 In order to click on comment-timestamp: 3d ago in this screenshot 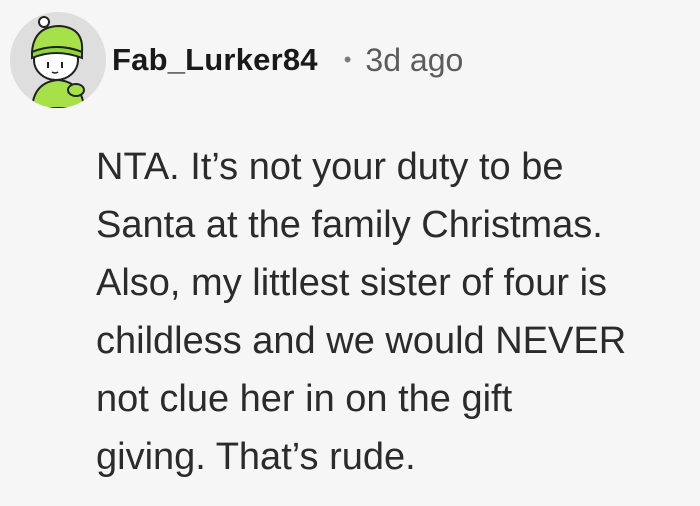, I will do `click(414, 60)`.